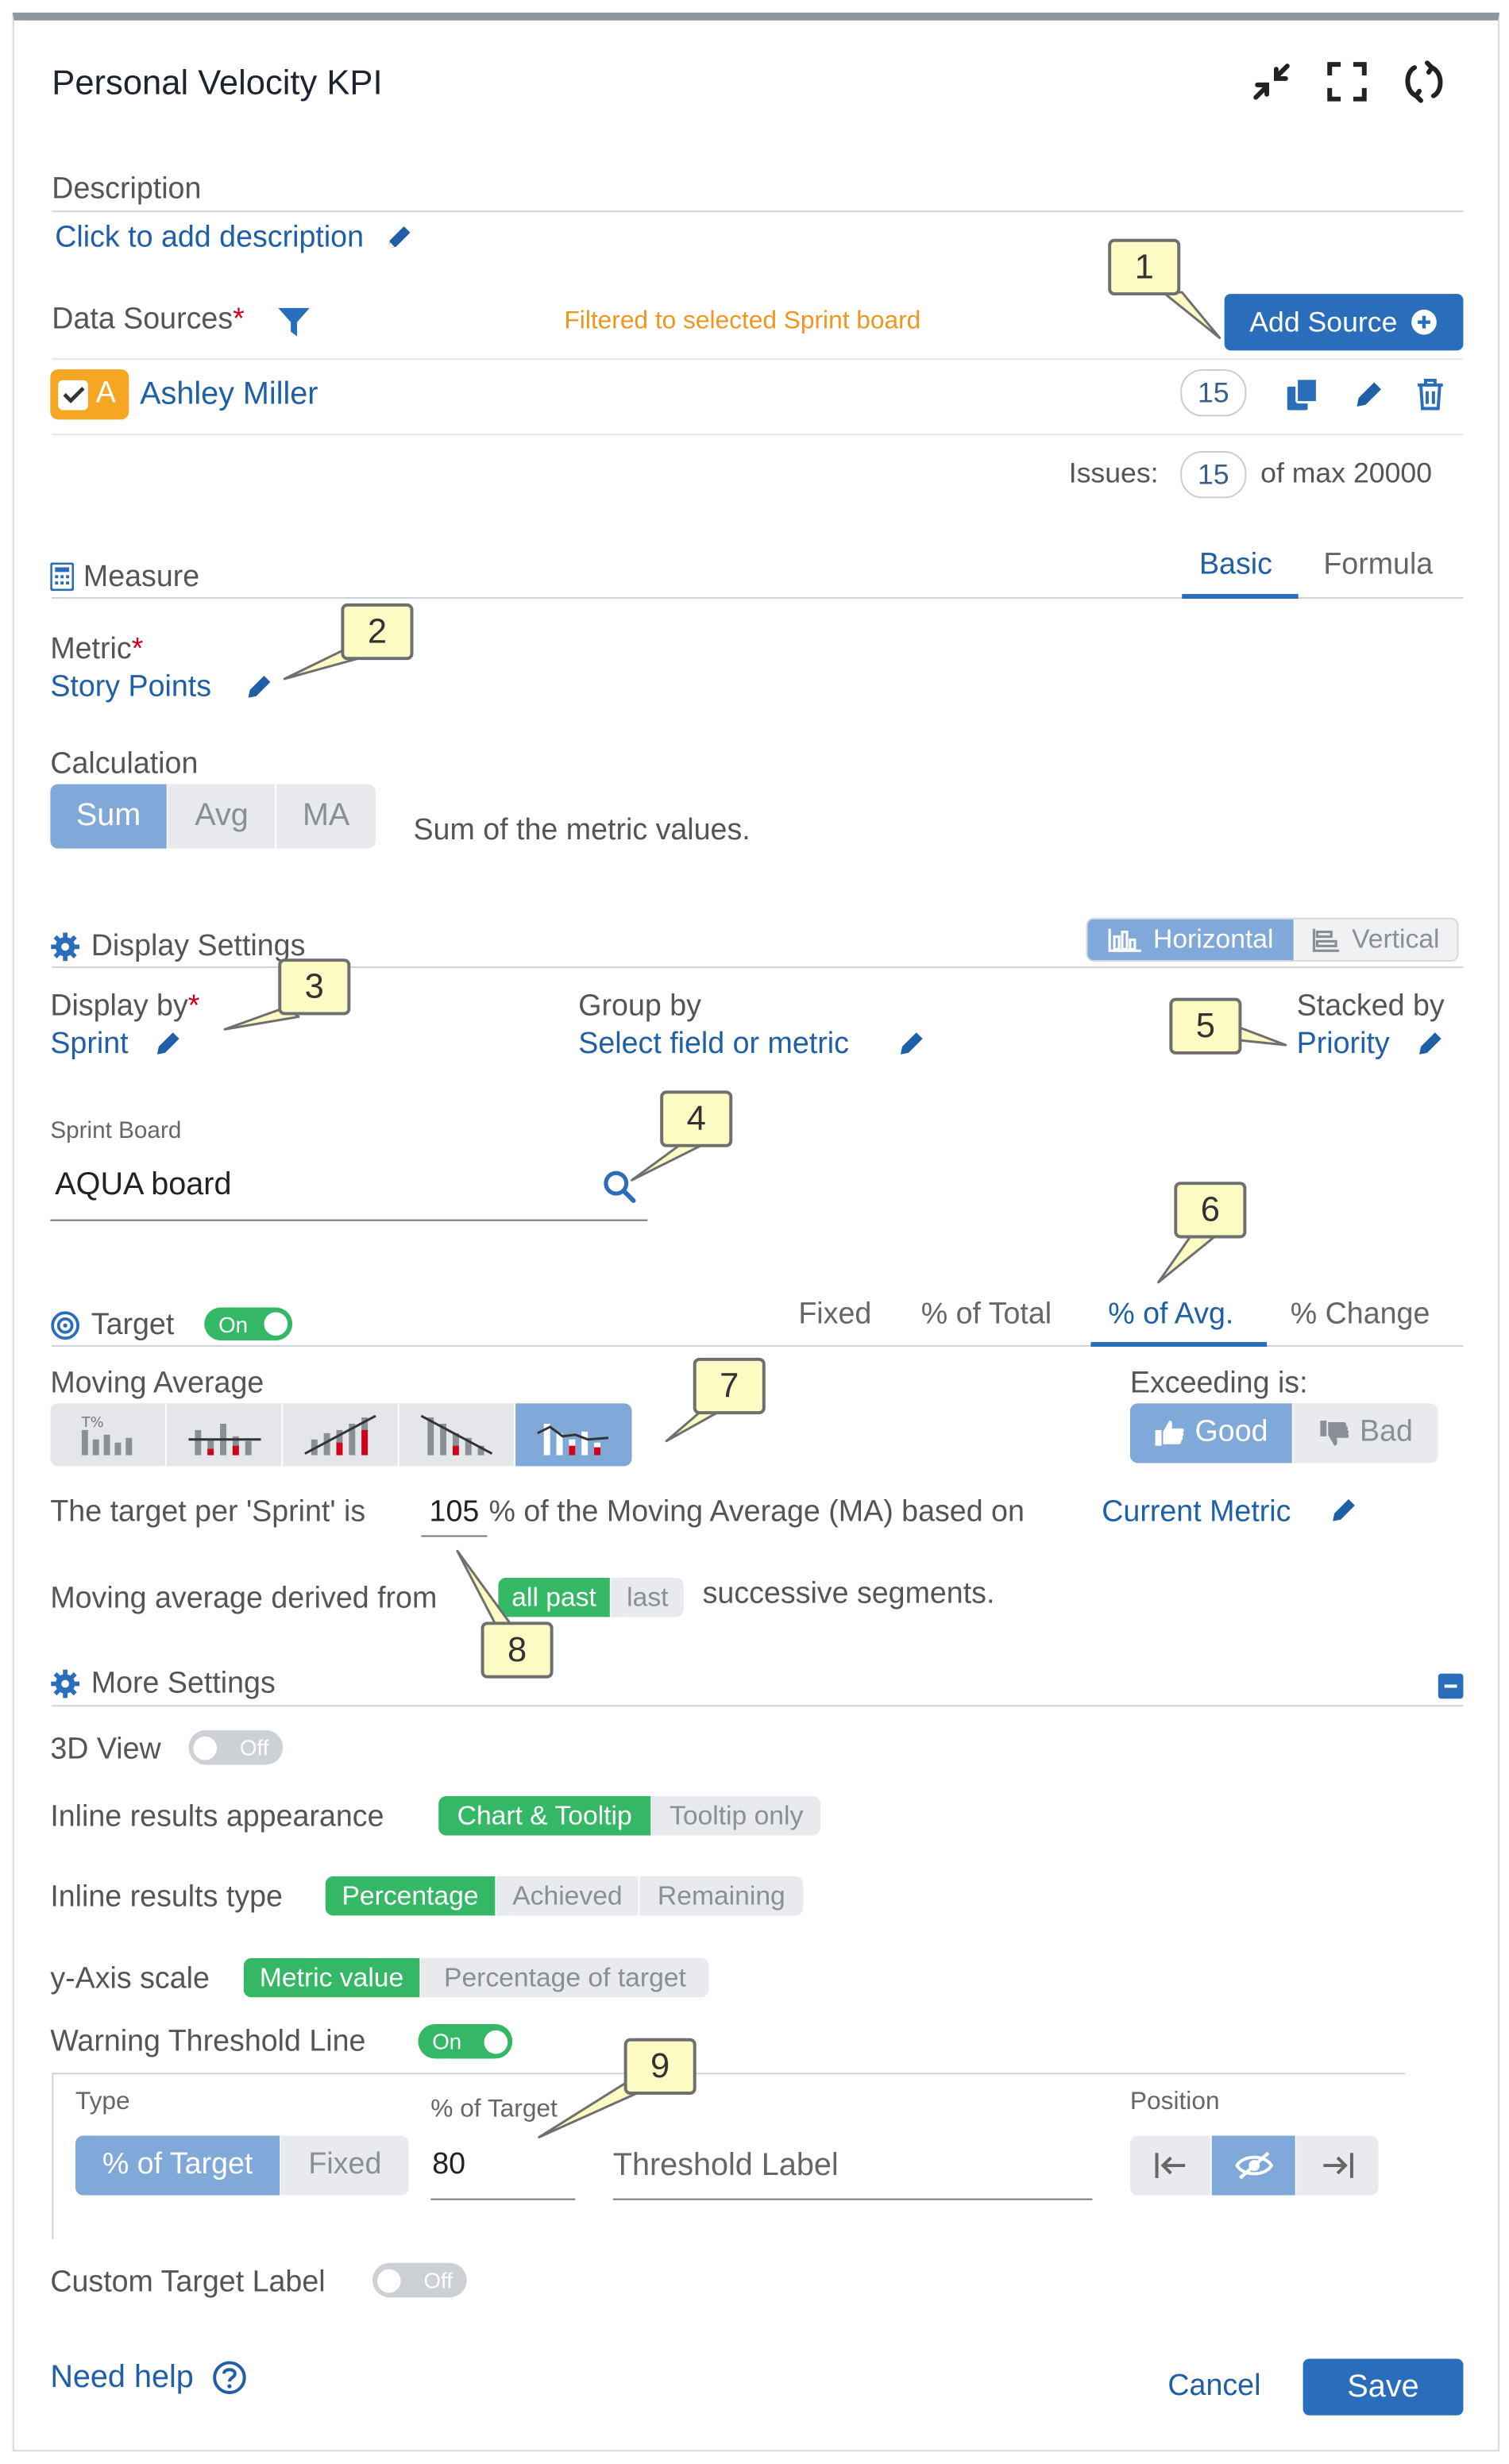 The width and height of the screenshot is (1509, 2464). What do you see at coordinates (1191, 315) in the screenshot?
I see `callout-1-pointer` at bounding box center [1191, 315].